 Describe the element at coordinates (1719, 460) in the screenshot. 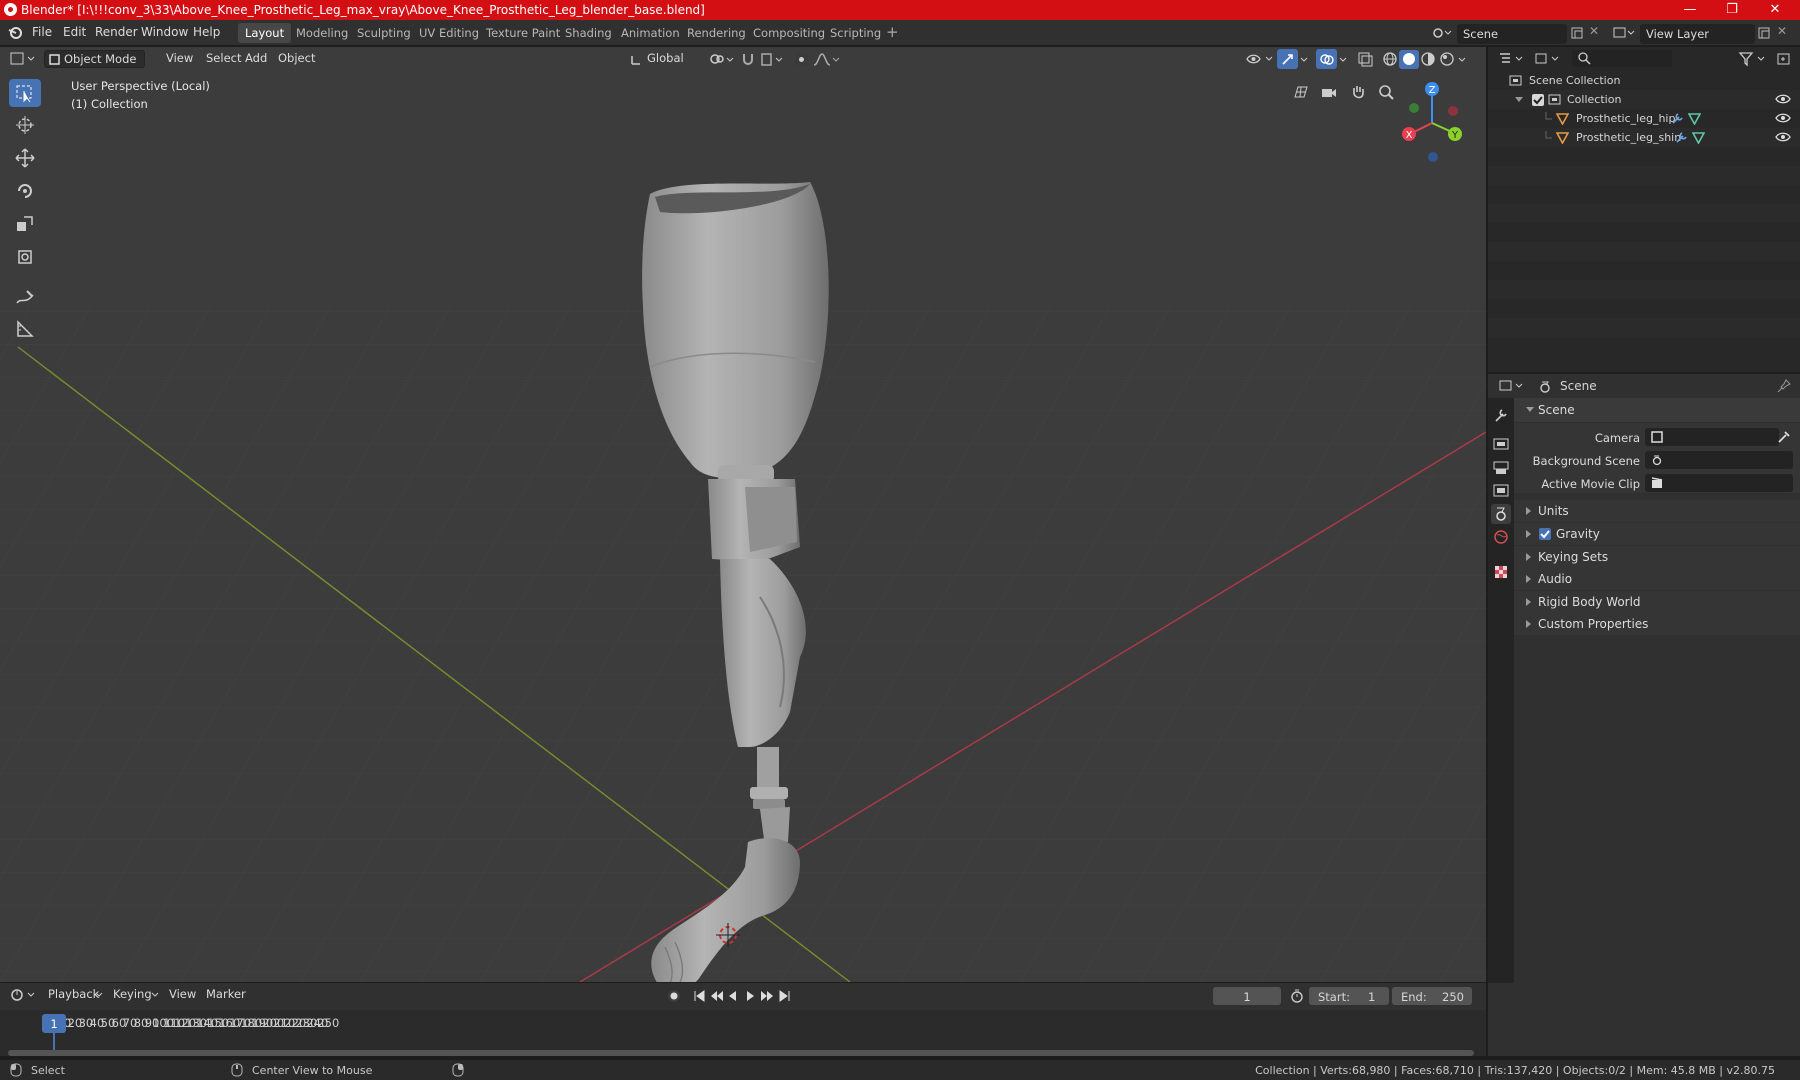

I see `background-scene-field` at that location.